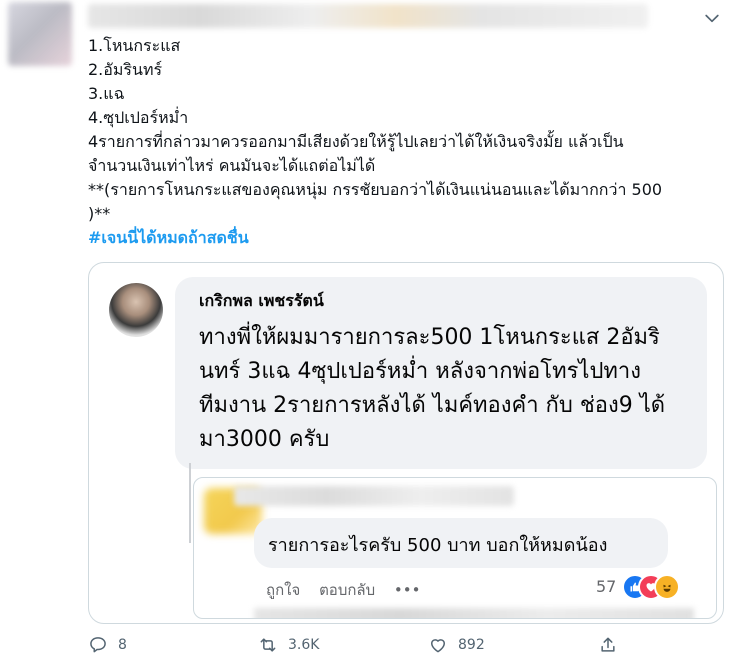 This screenshot has width=731, height=672. I want to click on author-avatar-blurred, so click(40, 34).